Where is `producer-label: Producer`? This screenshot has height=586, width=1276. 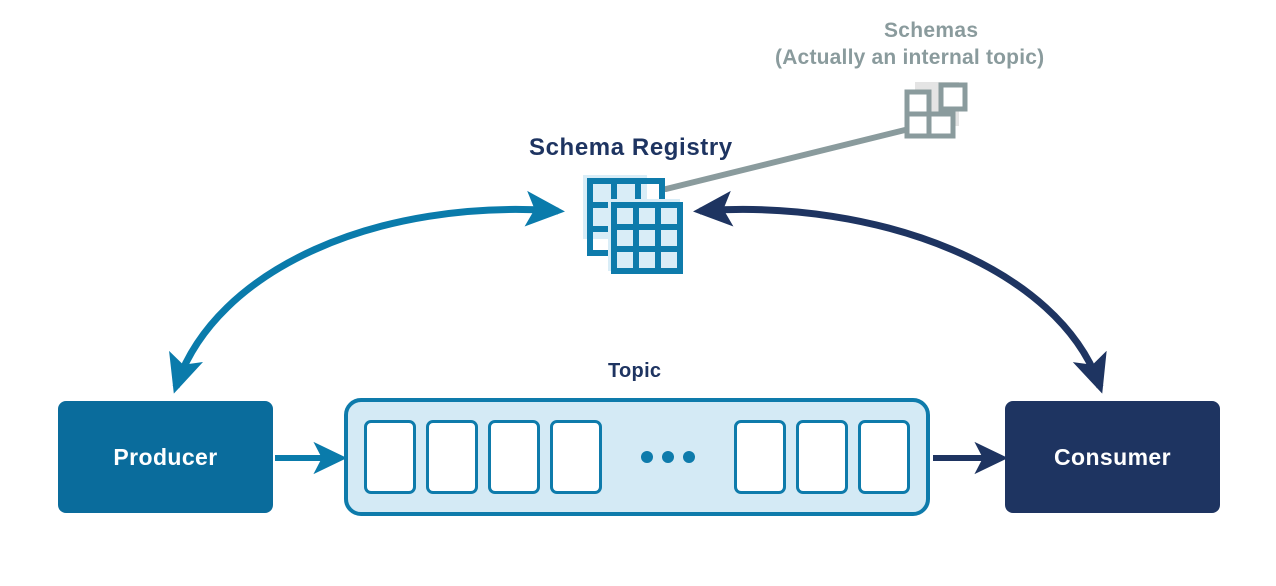 producer-label: Producer is located at coordinates (165, 456).